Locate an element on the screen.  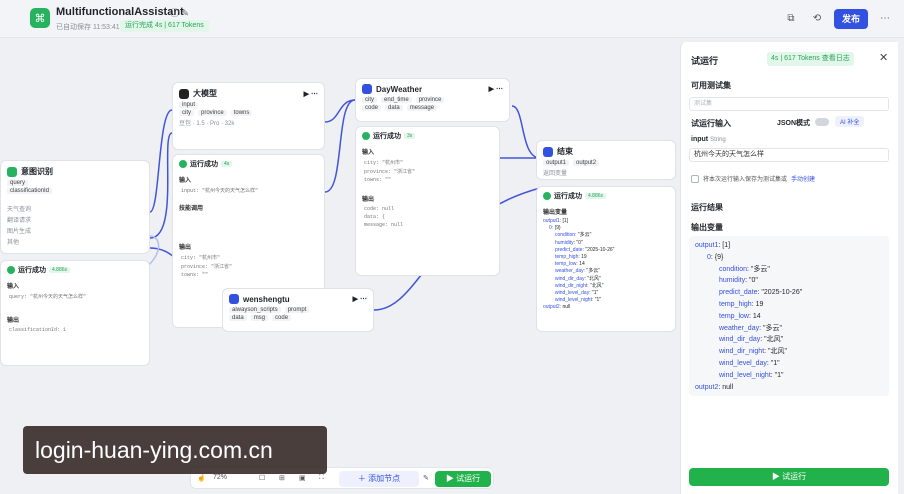
pointer-icon: ☝ is located at coordinates (201, 478).